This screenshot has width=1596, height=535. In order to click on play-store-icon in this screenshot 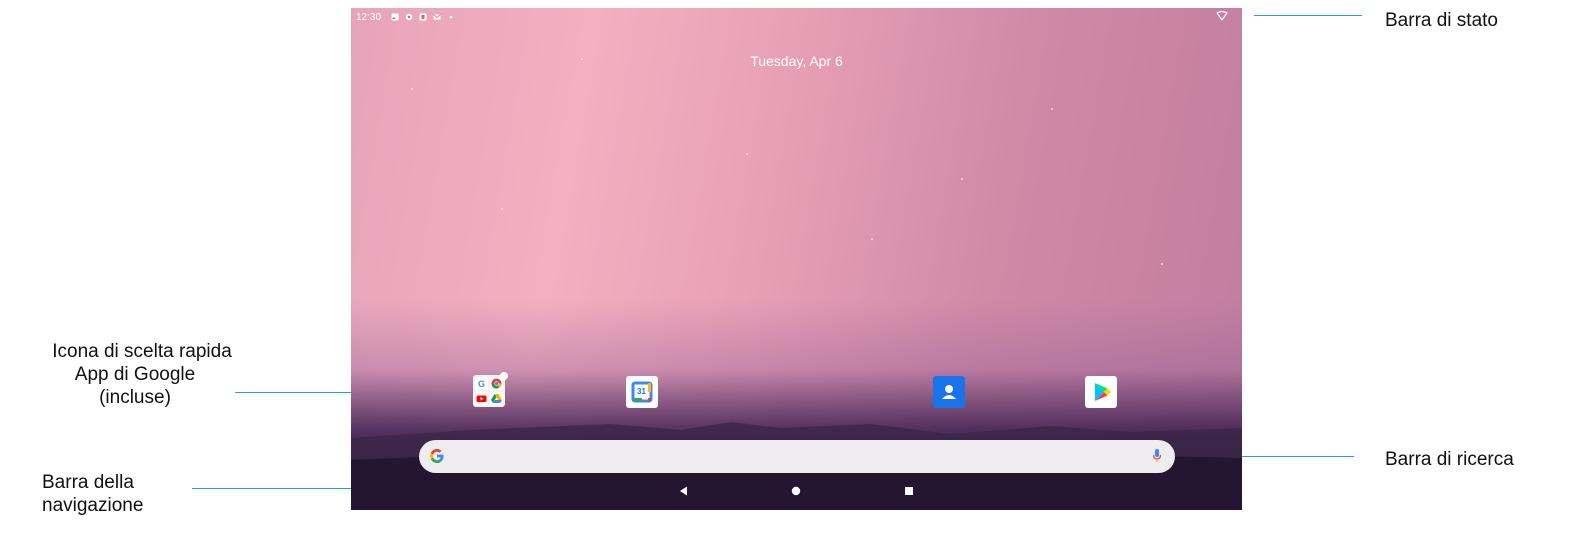, I will do `click(1103, 392)`.